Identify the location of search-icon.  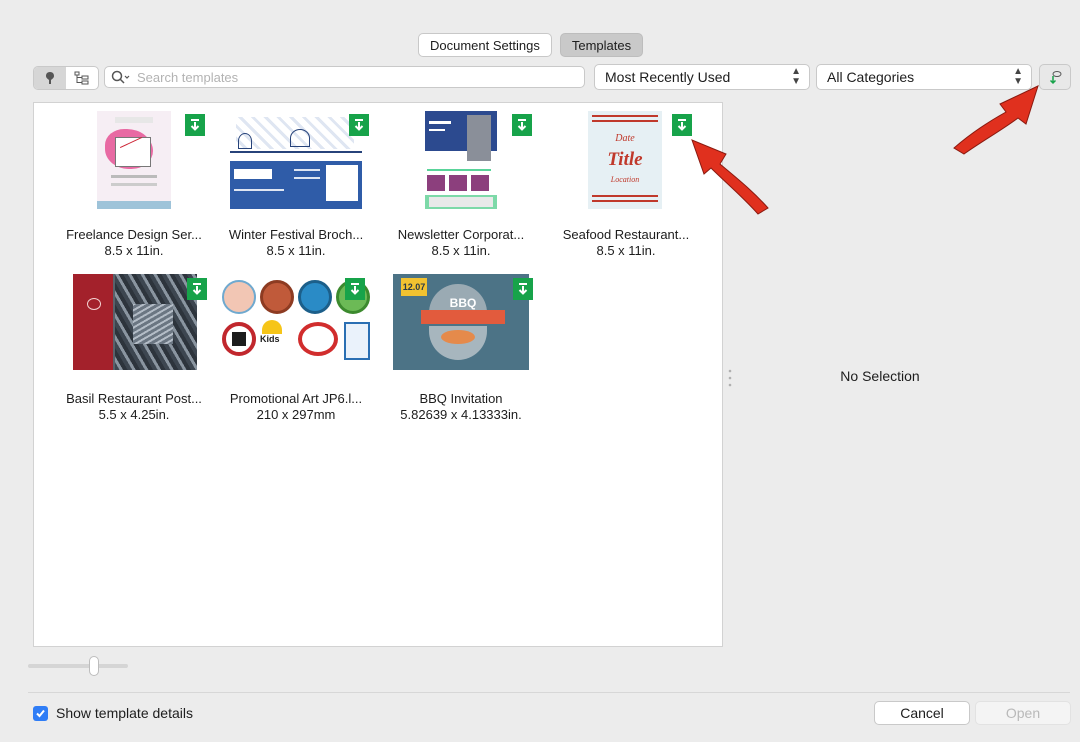
(120, 77).